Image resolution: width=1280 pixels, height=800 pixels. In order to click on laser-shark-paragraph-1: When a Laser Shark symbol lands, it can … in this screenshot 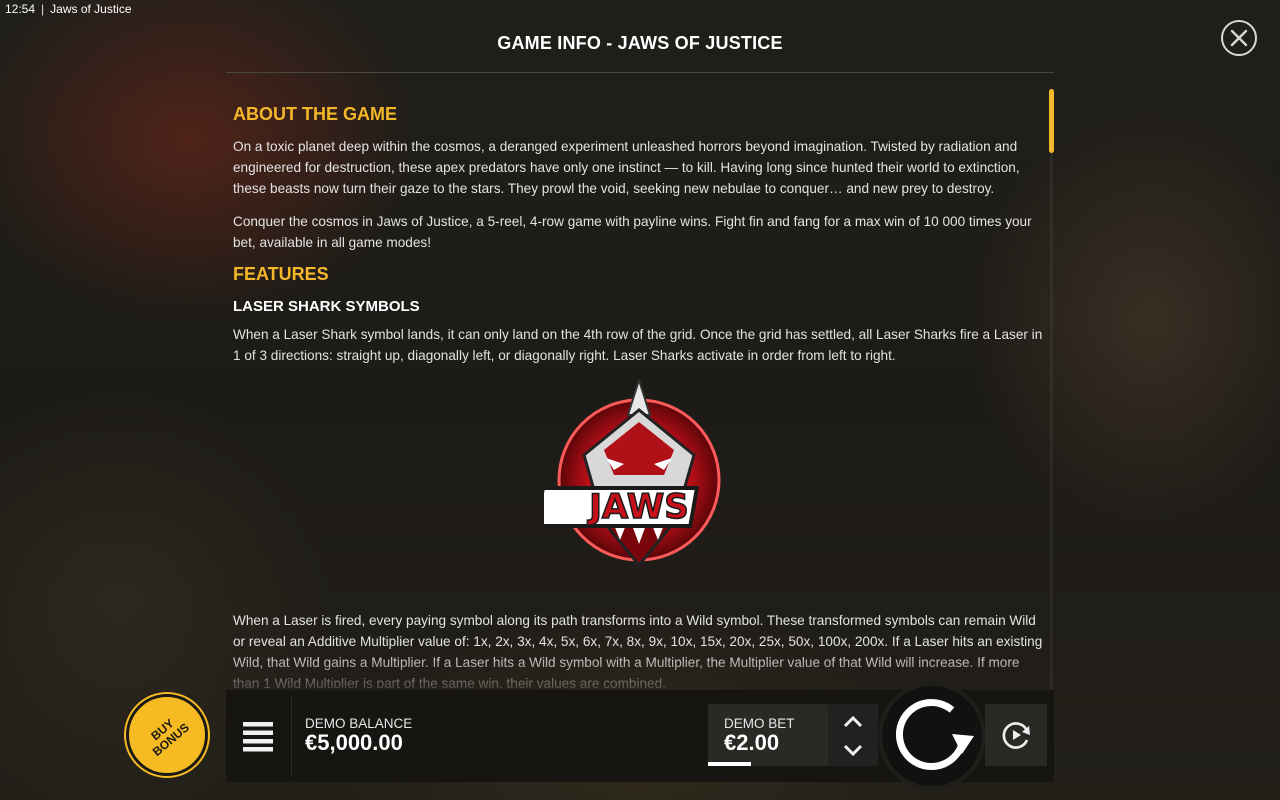, I will do `click(638, 345)`.